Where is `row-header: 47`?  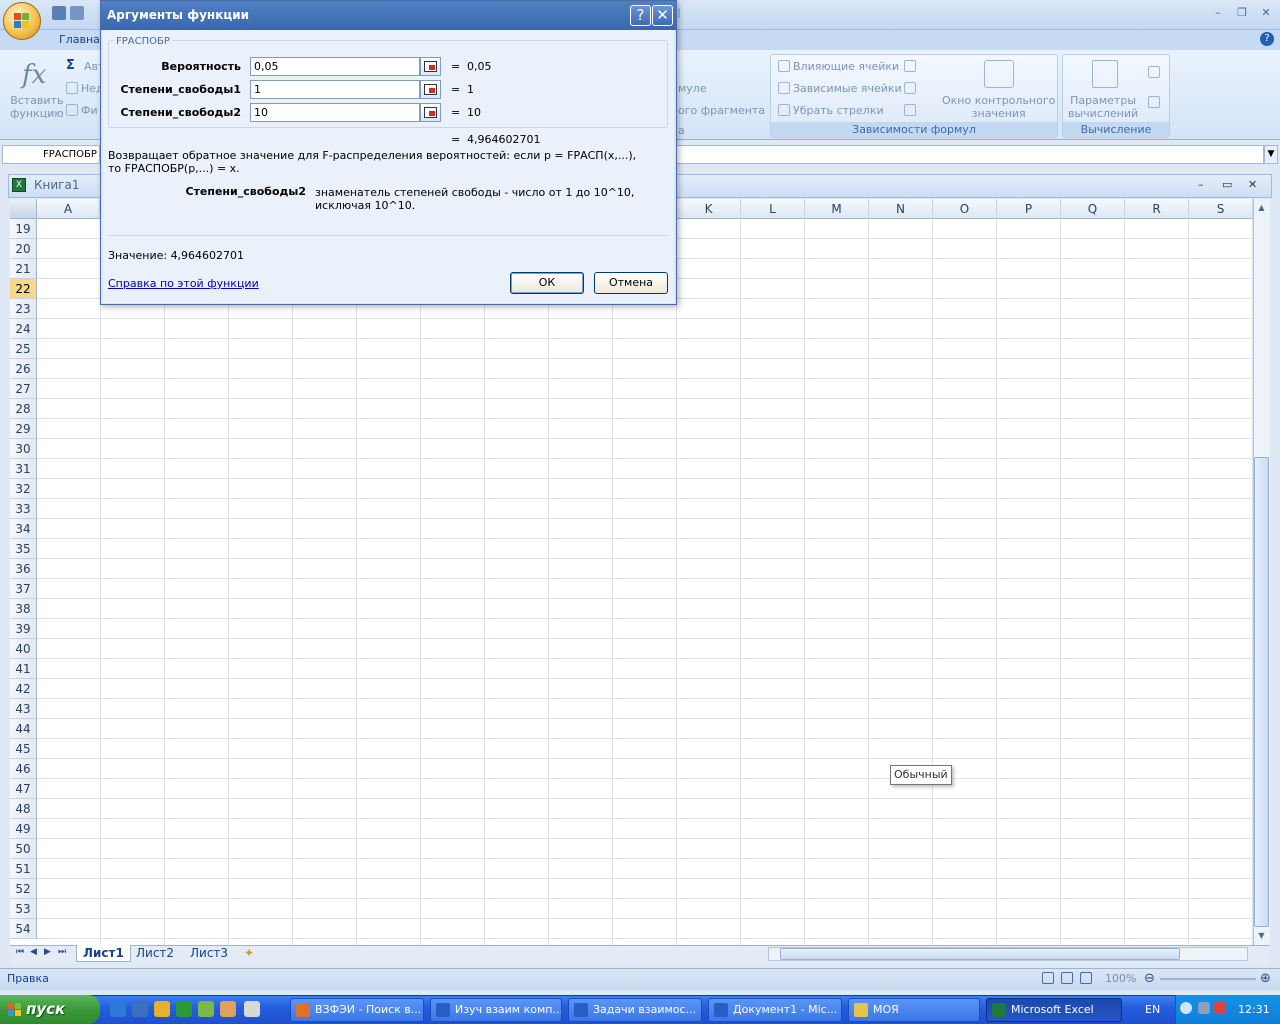
row-header: 47 is located at coordinates (23, 789).